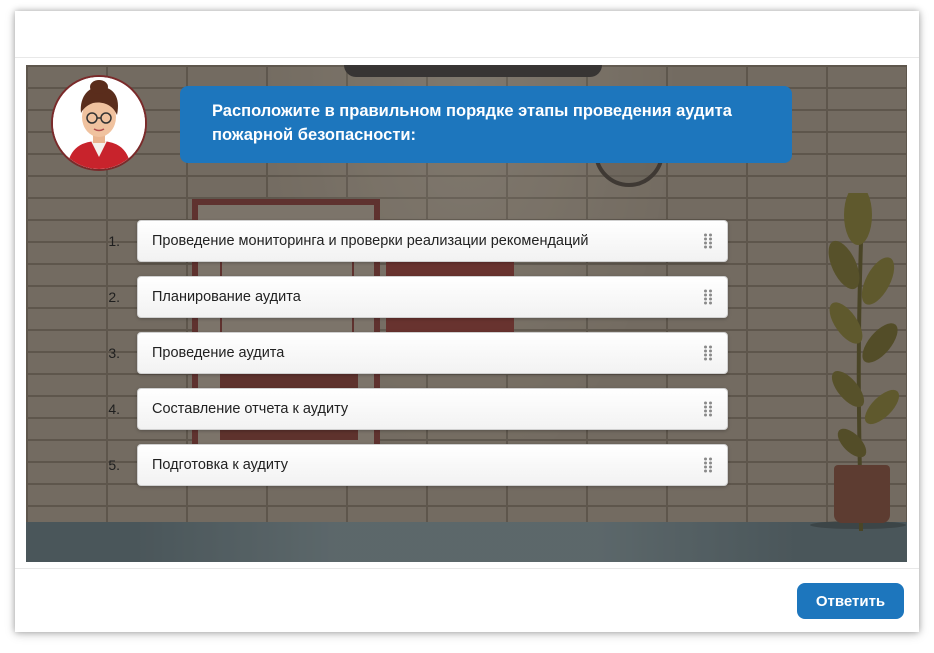 The image size is (934, 653). Describe the element at coordinates (114, 241) in the screenshot. I see `sequence-number: 1.` at that location.